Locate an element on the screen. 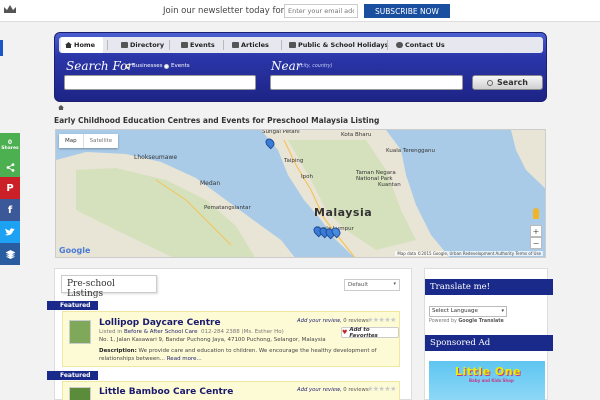 The height and width of the screenshot is (400, 600). newsletter-email-input is located at coordinates (321, 11).